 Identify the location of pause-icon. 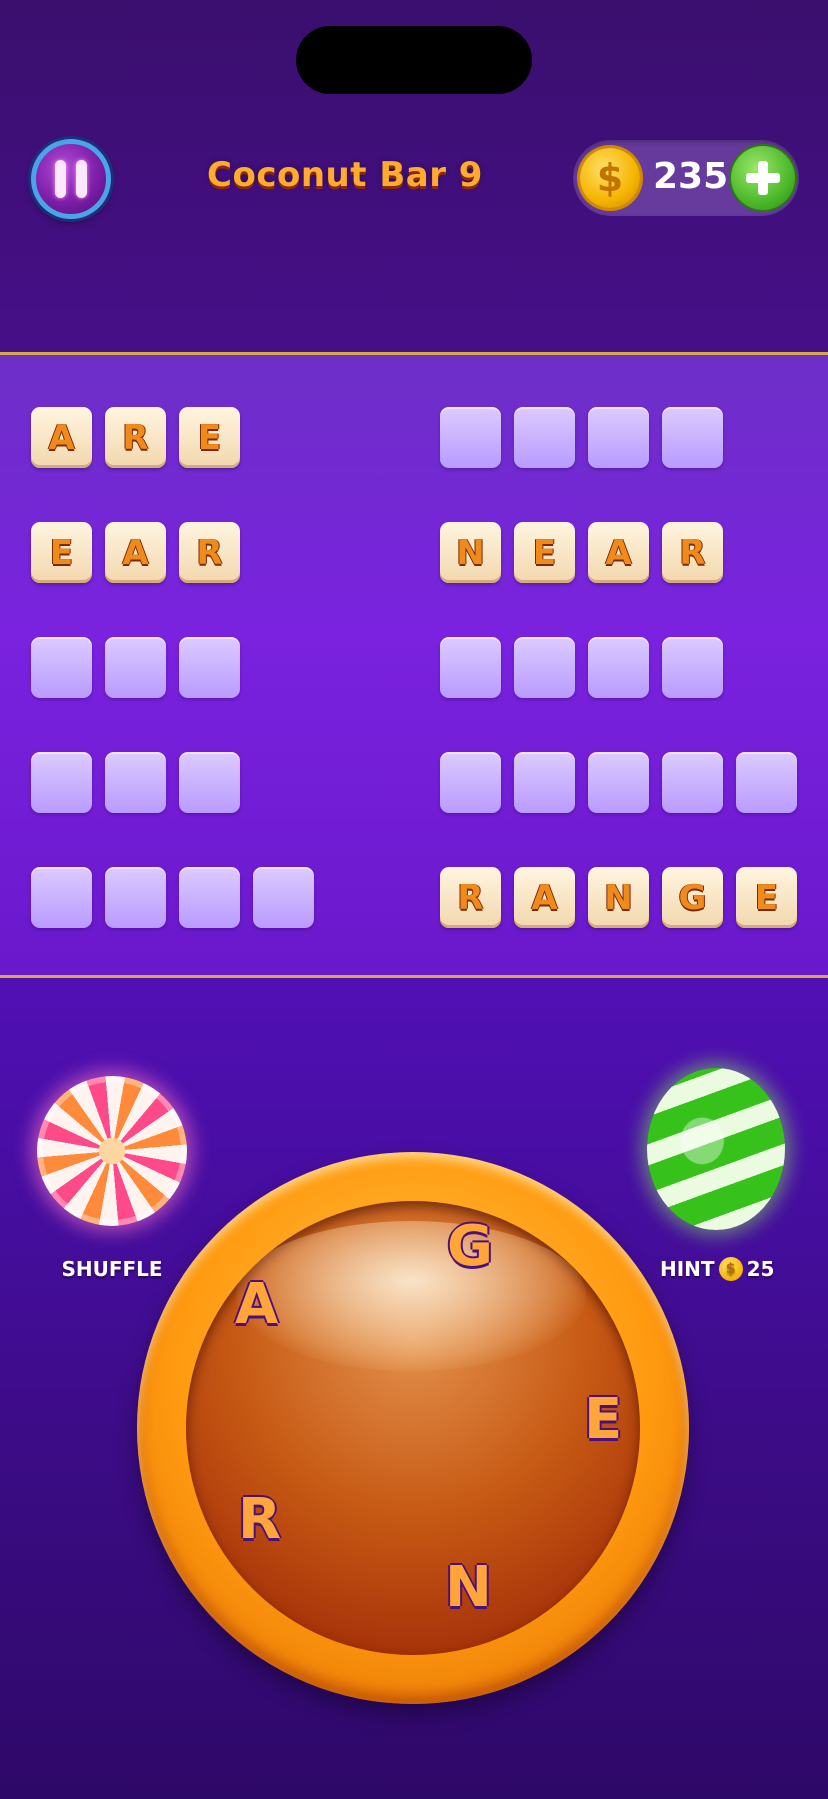
(60, 179).